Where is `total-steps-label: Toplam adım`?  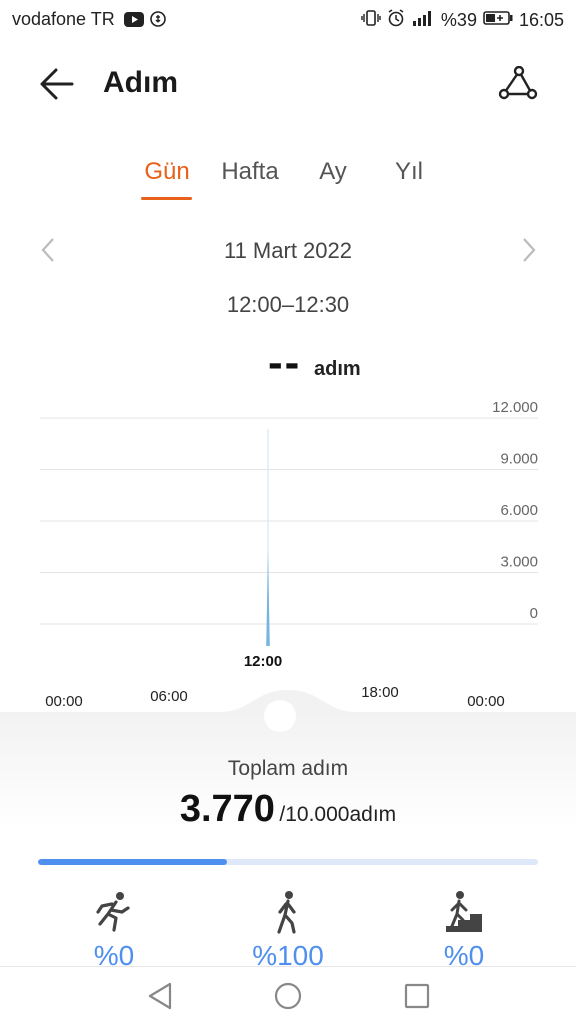 total-steps-label: Toplam adım is located at coordinates (288, 768).